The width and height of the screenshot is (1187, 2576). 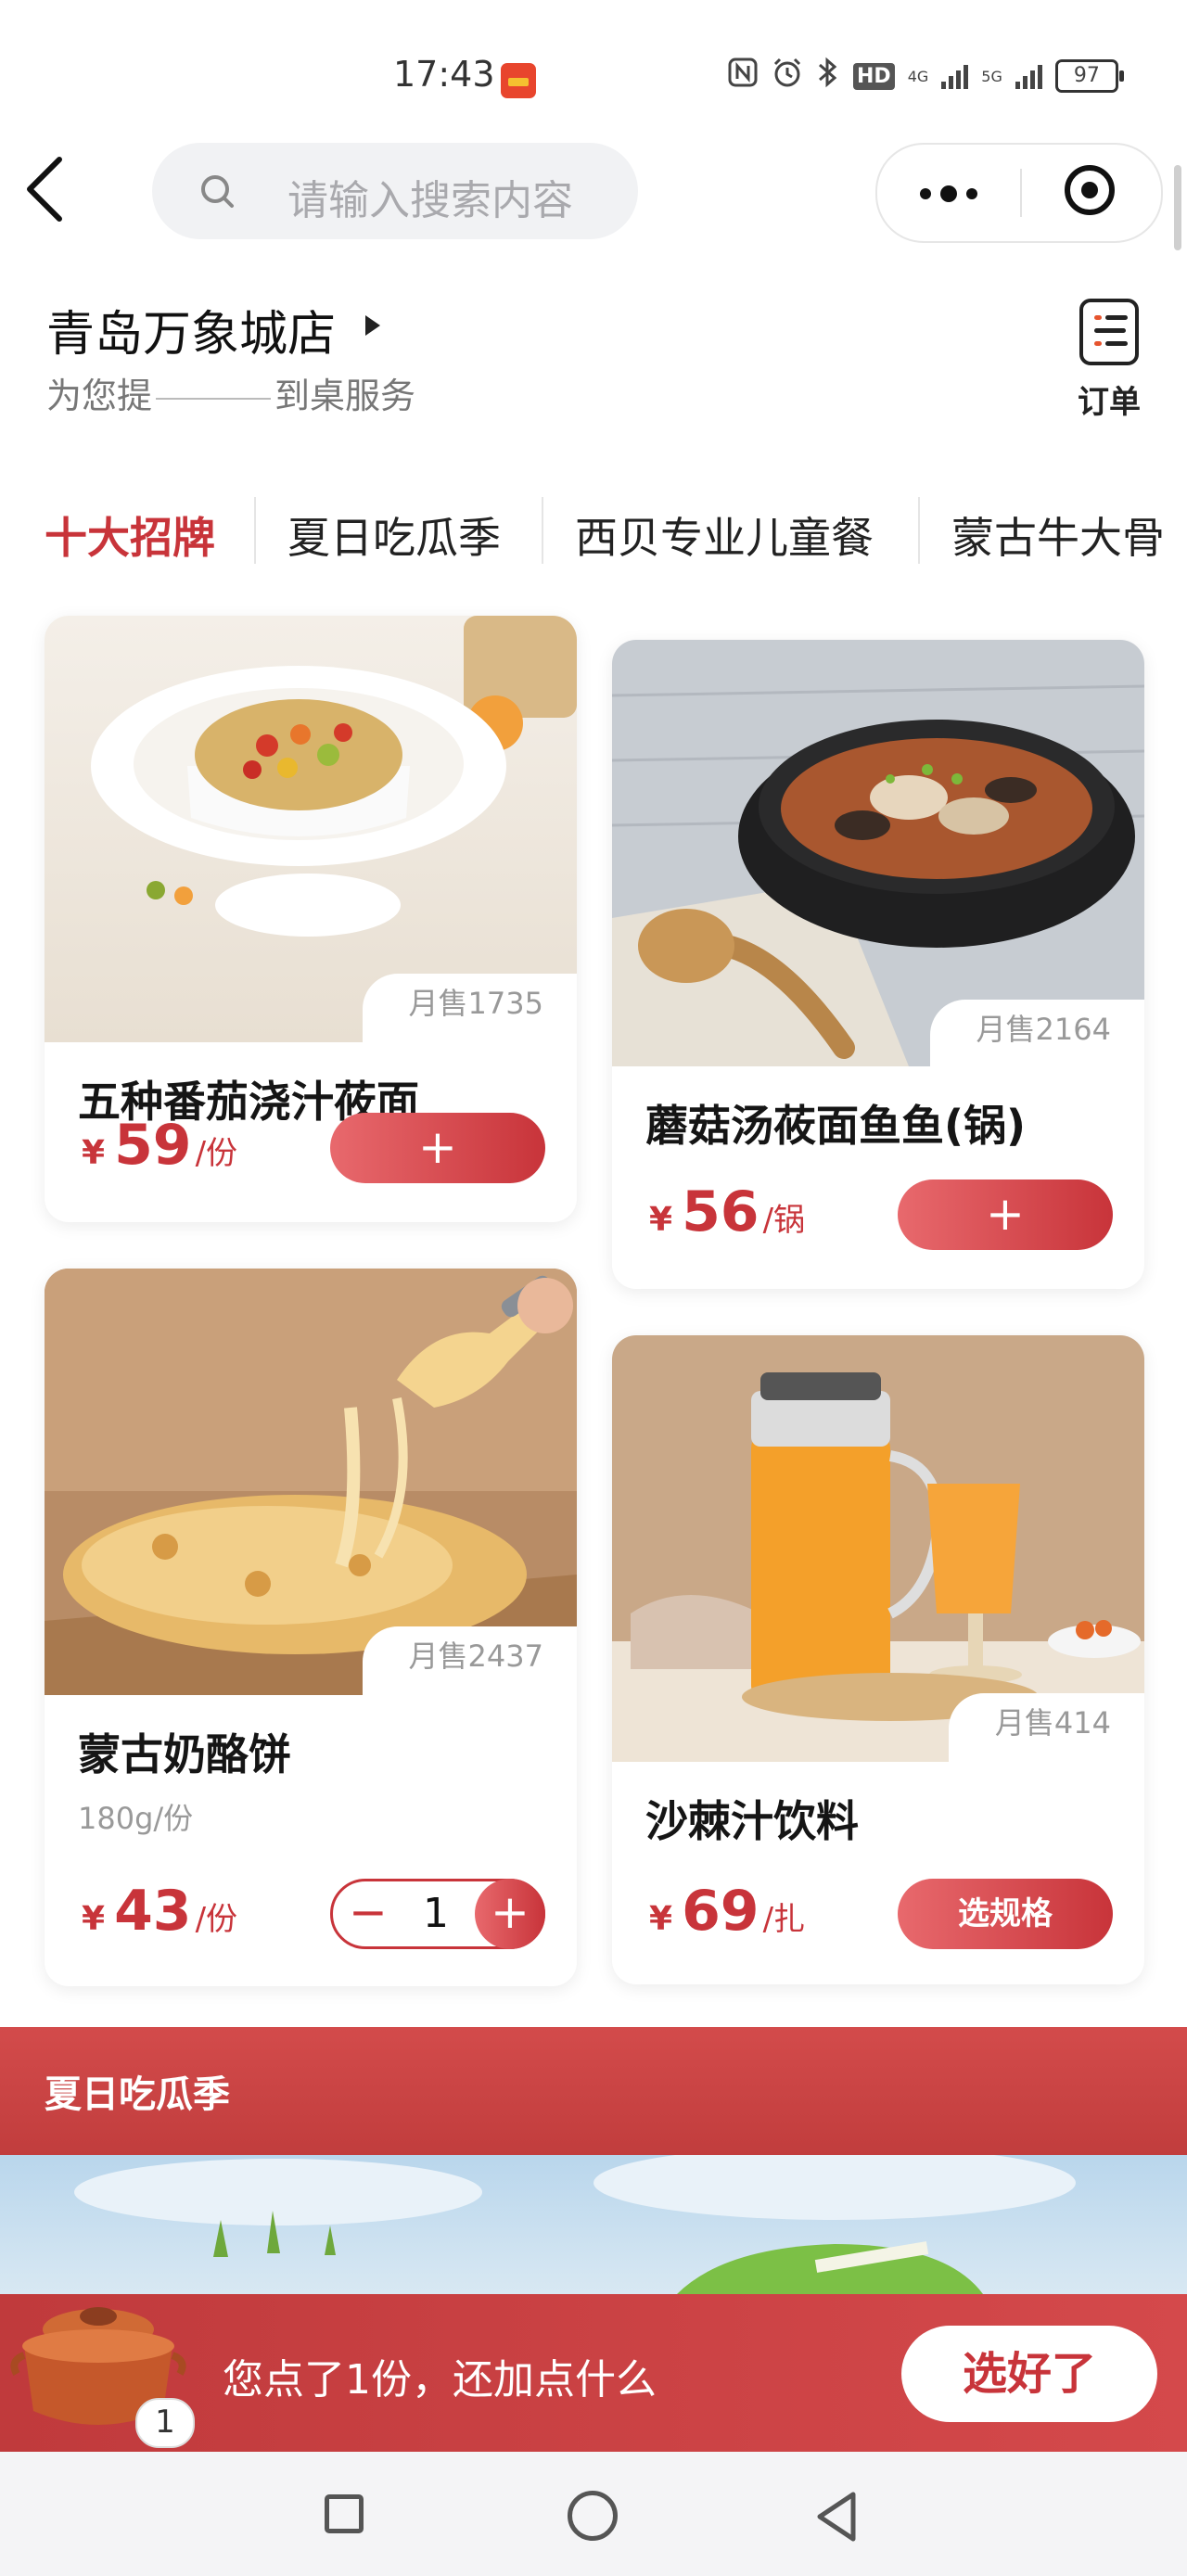 What do you see at coordinates (837, 2516) in the screenshot?
I see `back-triangle-icon` at bounding box center [837, 2516].